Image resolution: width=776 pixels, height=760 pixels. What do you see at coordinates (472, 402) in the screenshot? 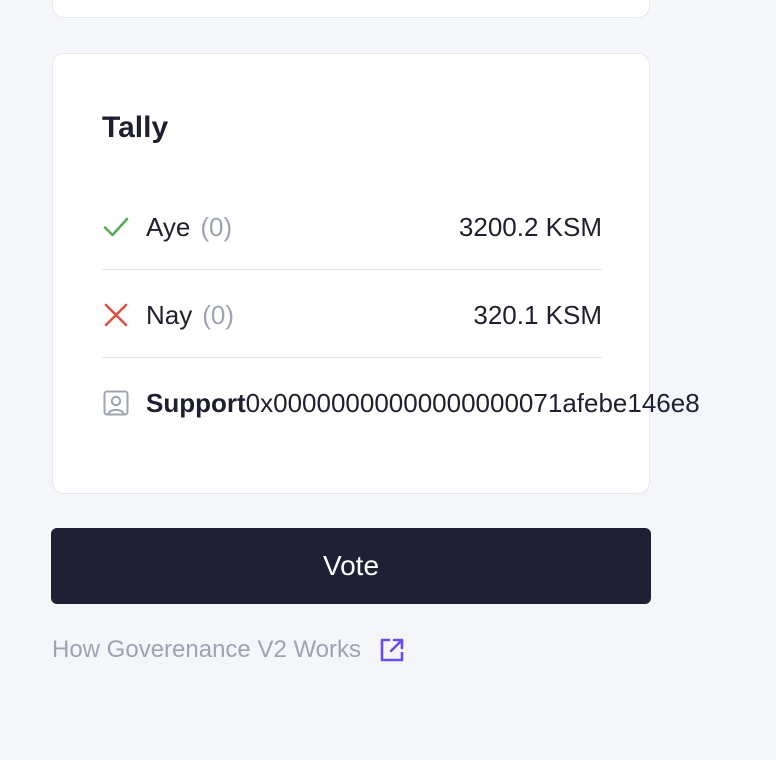
I see `support-value: 0x00000000000000000071afebe146e8` at bounding box center [472, 402].